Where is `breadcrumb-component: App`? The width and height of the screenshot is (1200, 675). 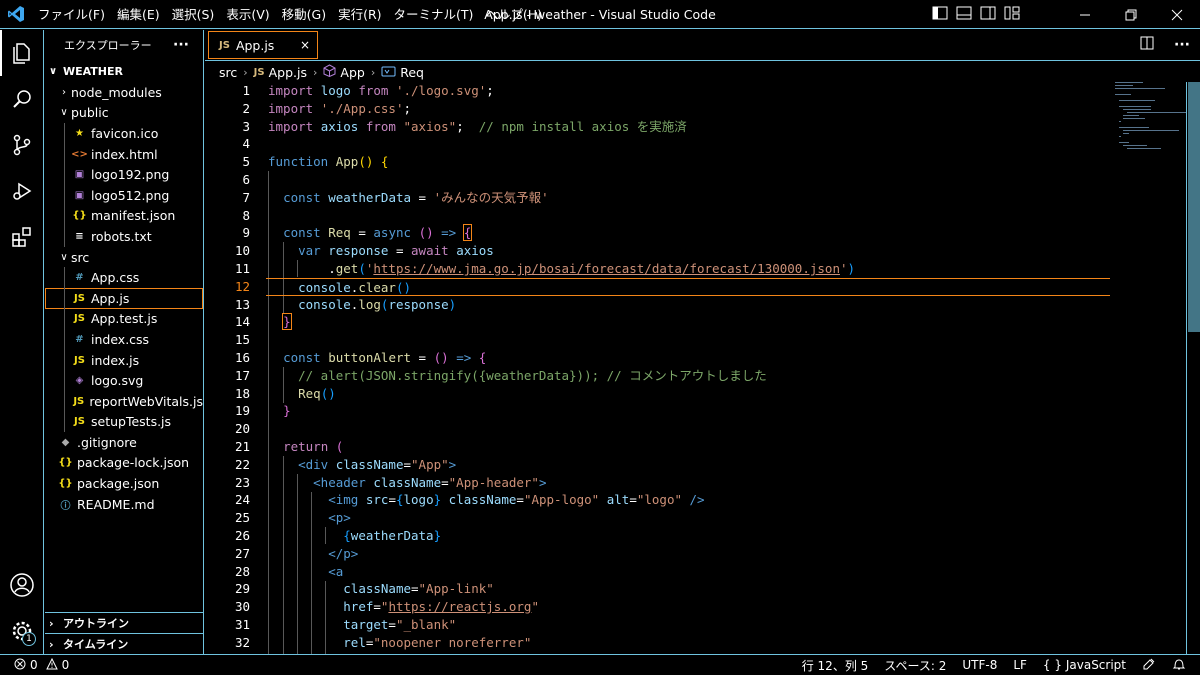 breadcrumb-component: App is located at coordinates (352, 72).